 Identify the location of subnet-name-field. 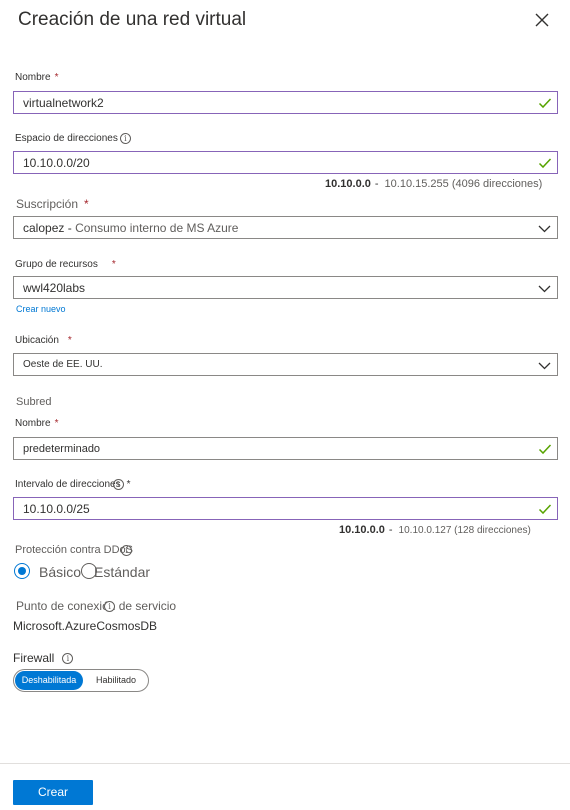
(285, 448).